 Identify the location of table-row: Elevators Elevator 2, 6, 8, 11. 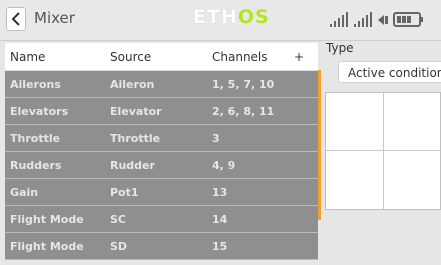
(161, 111).